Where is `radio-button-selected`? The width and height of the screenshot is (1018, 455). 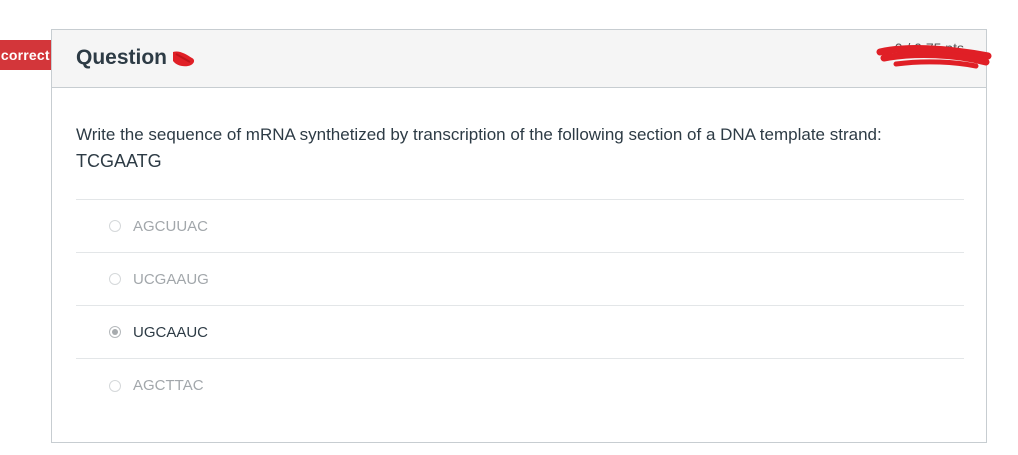
radio-button-selected is located at coordinates (115, 332).